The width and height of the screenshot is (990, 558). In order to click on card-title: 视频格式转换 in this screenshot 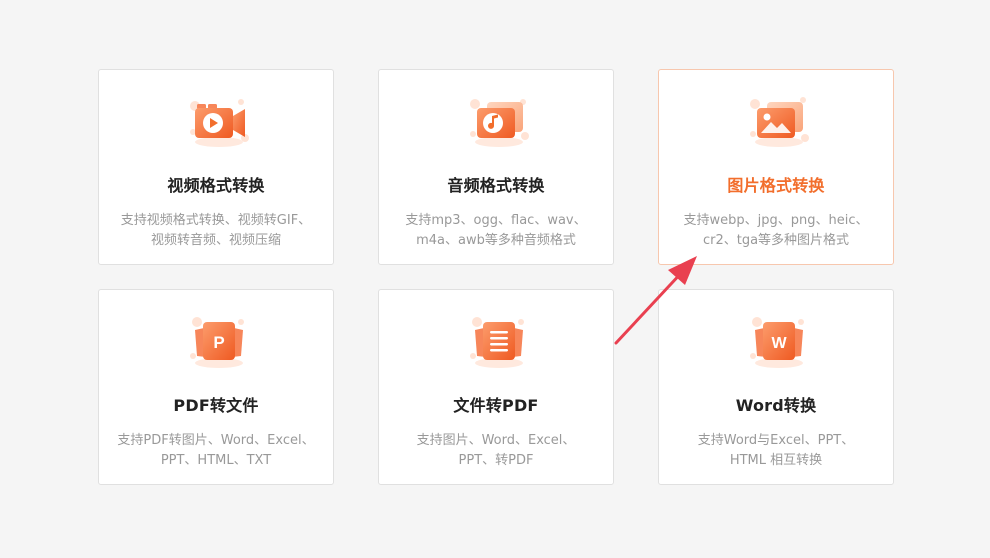, I will do `click(216, 185)`.